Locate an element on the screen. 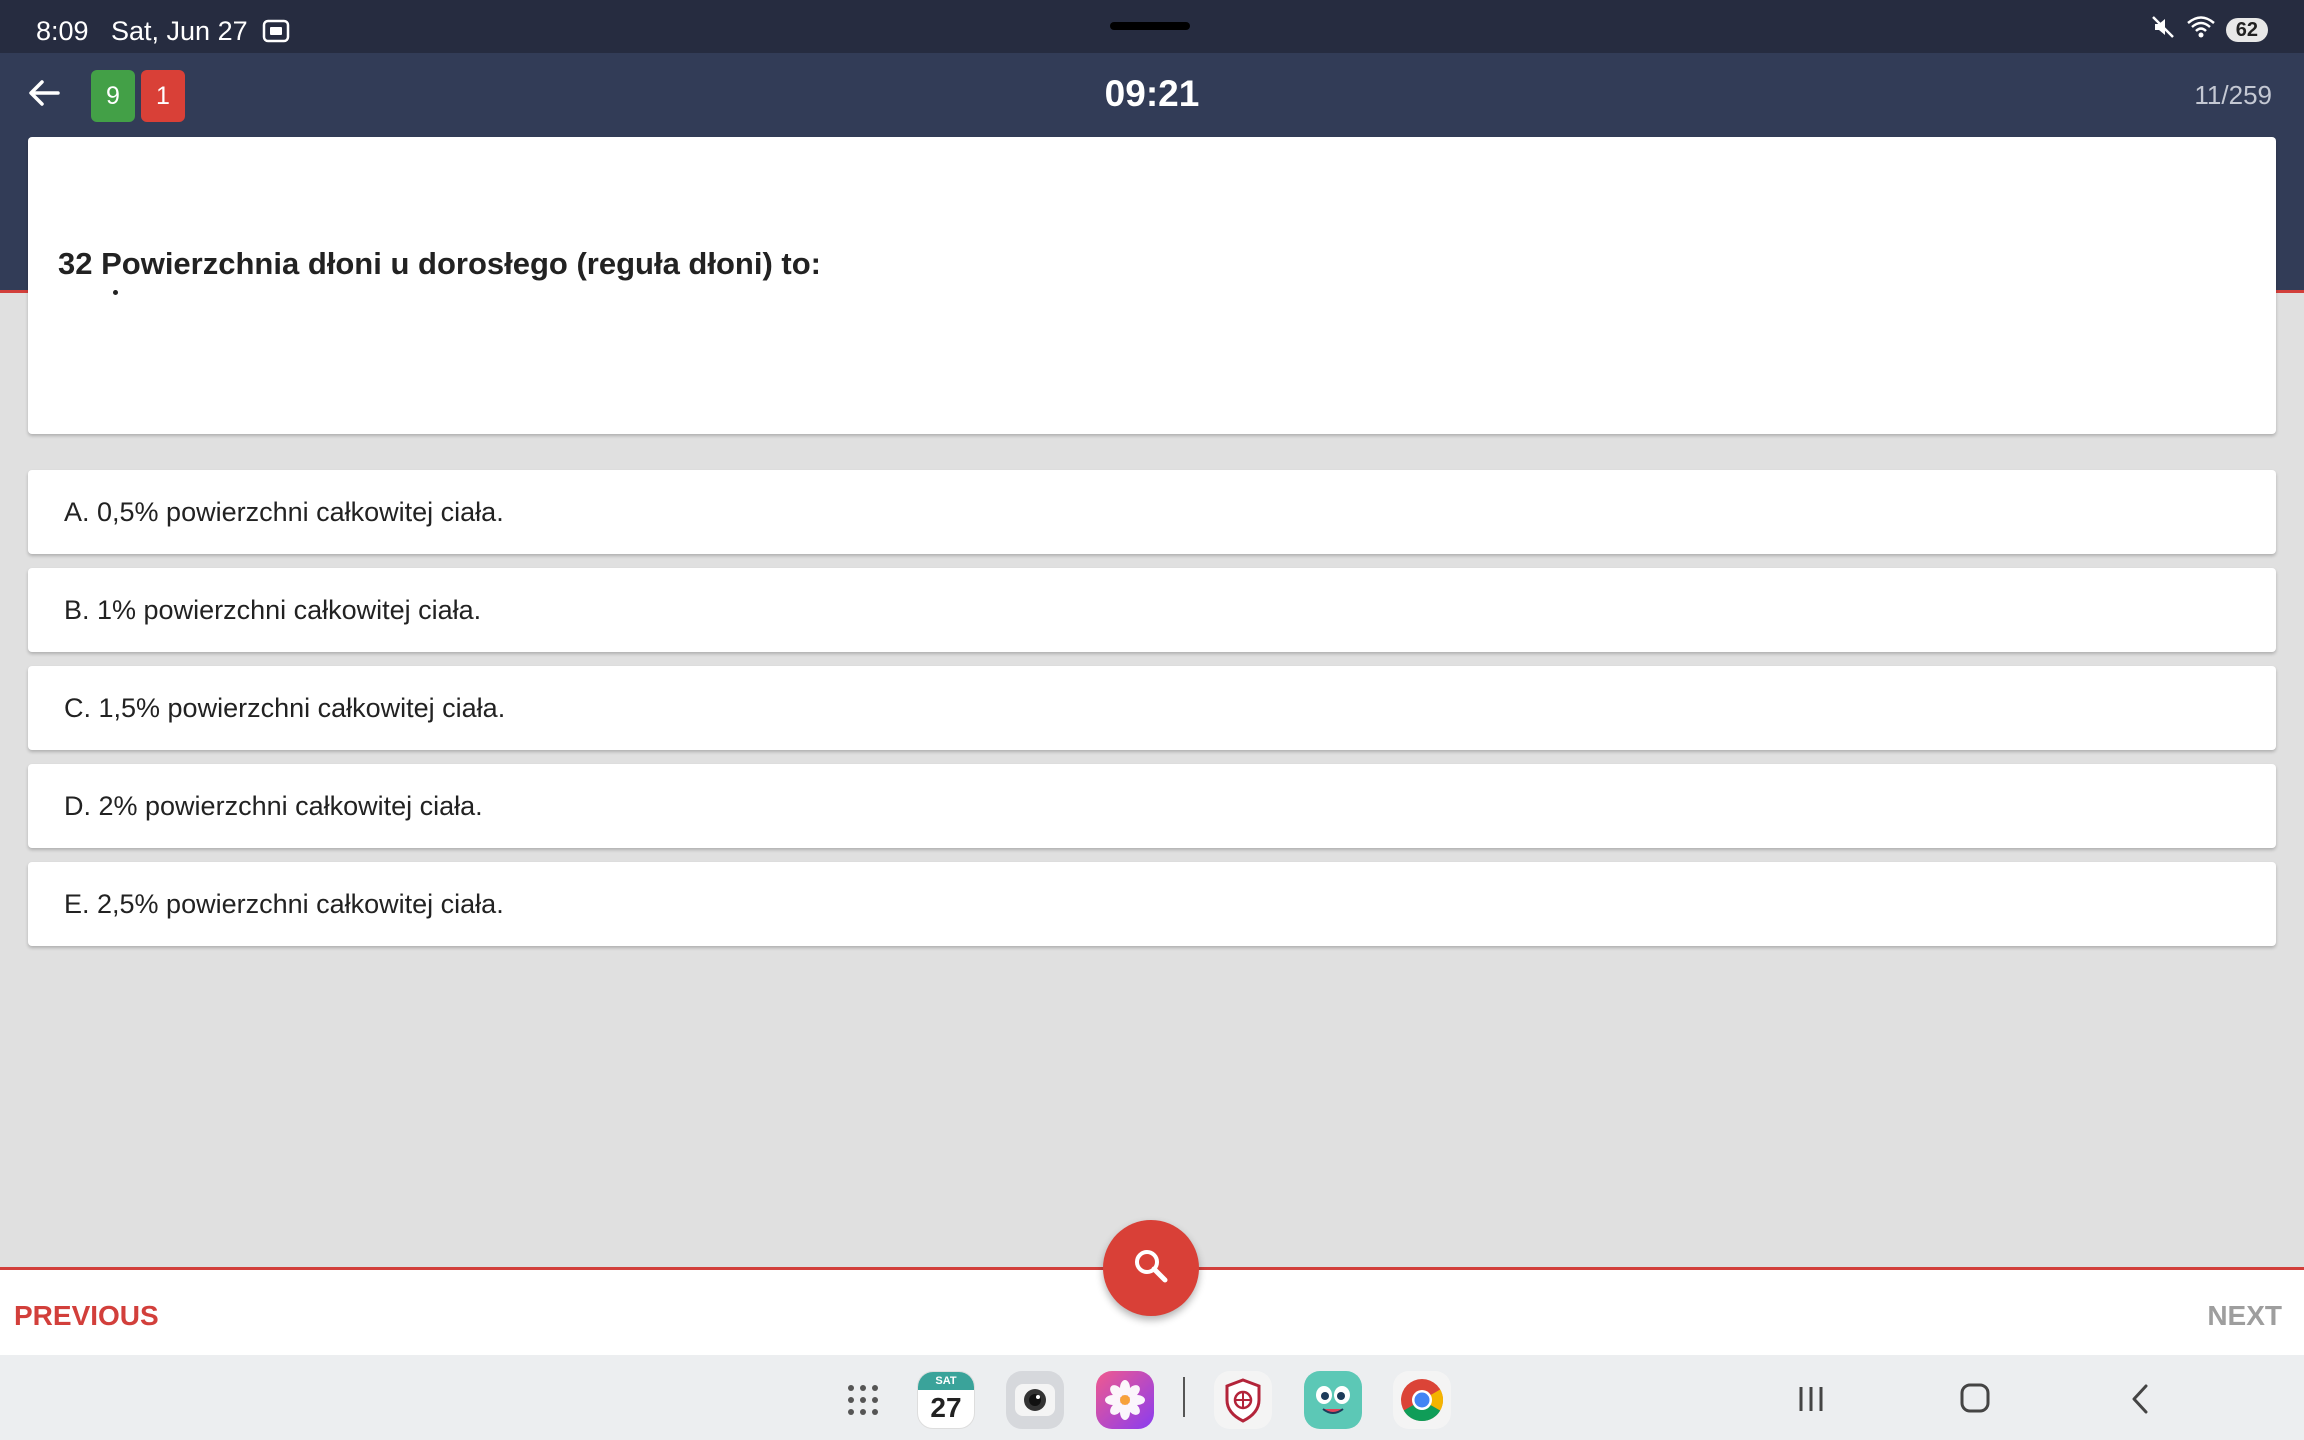 This screenshot has height=1440, width=2304. status-icons: 62 is located at coordinates (2209, 29).